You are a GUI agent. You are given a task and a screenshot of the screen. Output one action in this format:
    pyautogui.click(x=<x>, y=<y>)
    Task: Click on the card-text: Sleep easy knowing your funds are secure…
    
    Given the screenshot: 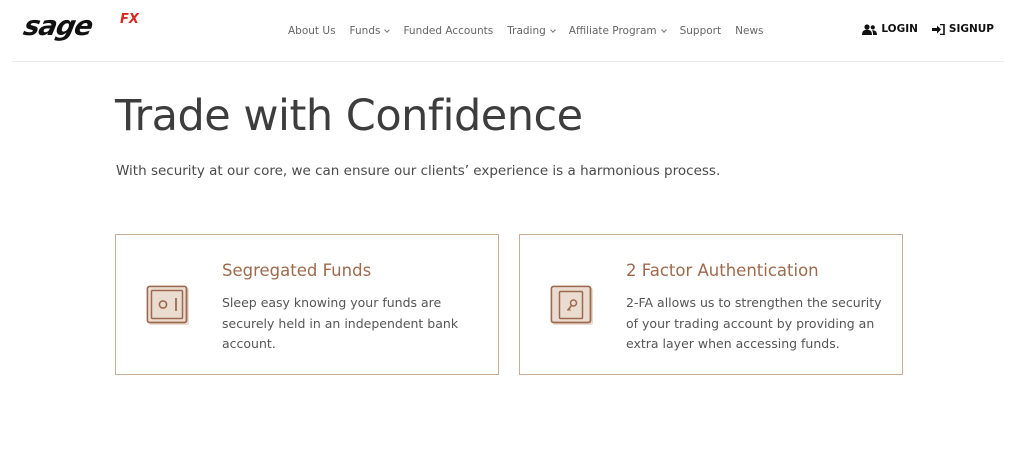 What is the action you would take?
    pyautogui.click(x=340, y=323)
    